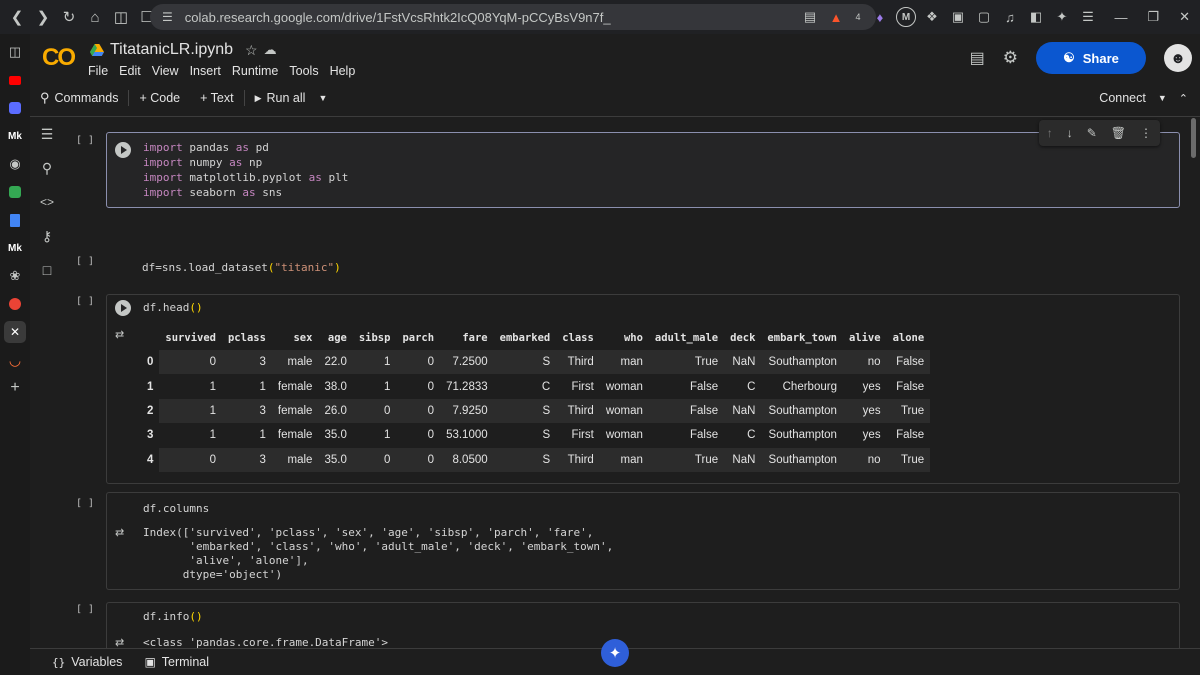 This screenshot has height=675, width=1200. What do you see at coordinates (81, 662) in the screenshot?
I see `variables-button: {} Variables` at bounding box center [81, 662].